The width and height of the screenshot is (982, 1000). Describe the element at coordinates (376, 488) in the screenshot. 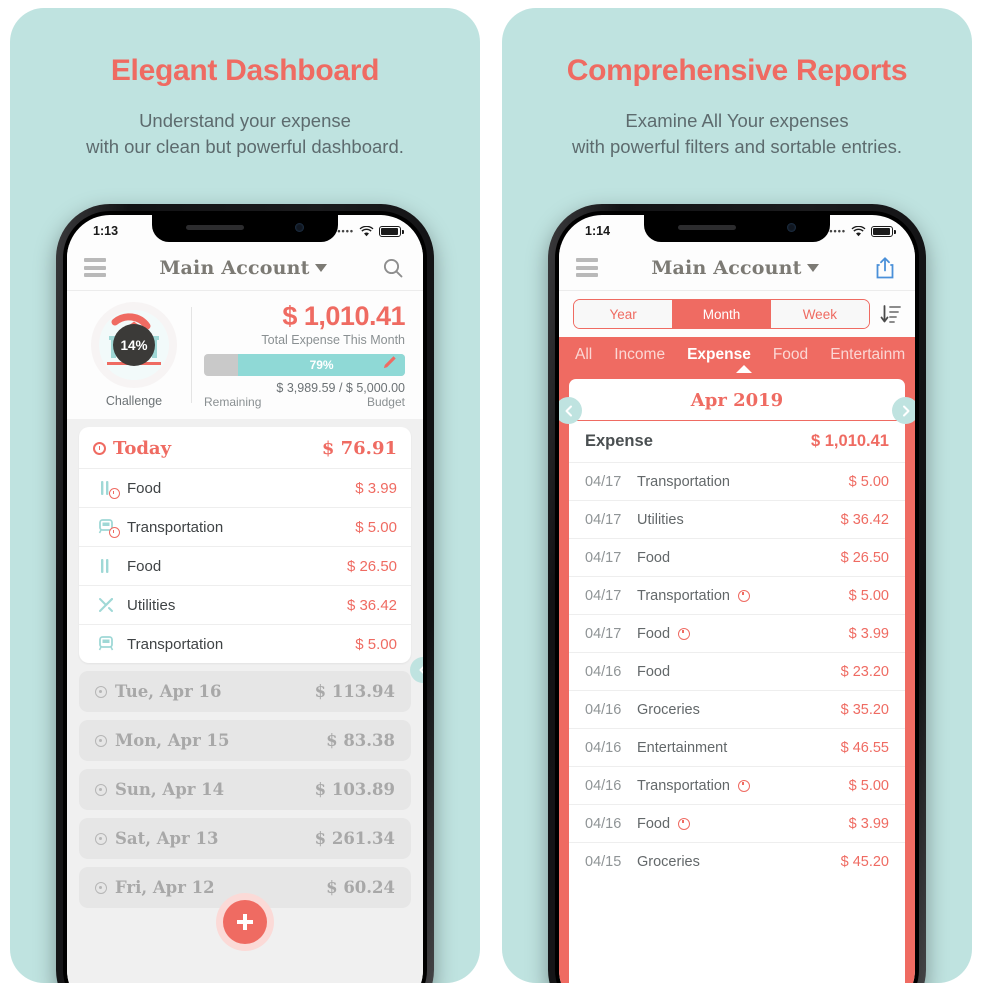

I see `list-item-amount: $ 3.99` at that location.